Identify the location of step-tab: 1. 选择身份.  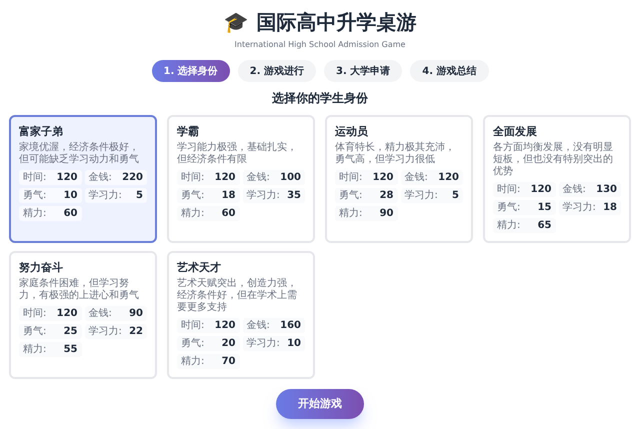
(191, 71).